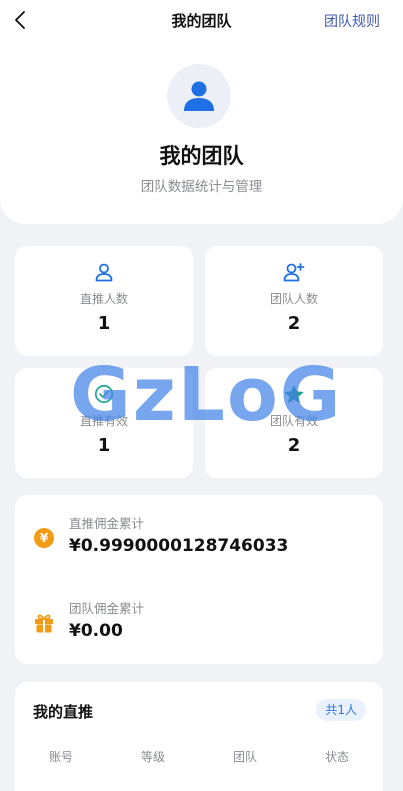 This screenshot has height=791, width=403. I want to click on stat-label: 团队人数, so click(293, 299).